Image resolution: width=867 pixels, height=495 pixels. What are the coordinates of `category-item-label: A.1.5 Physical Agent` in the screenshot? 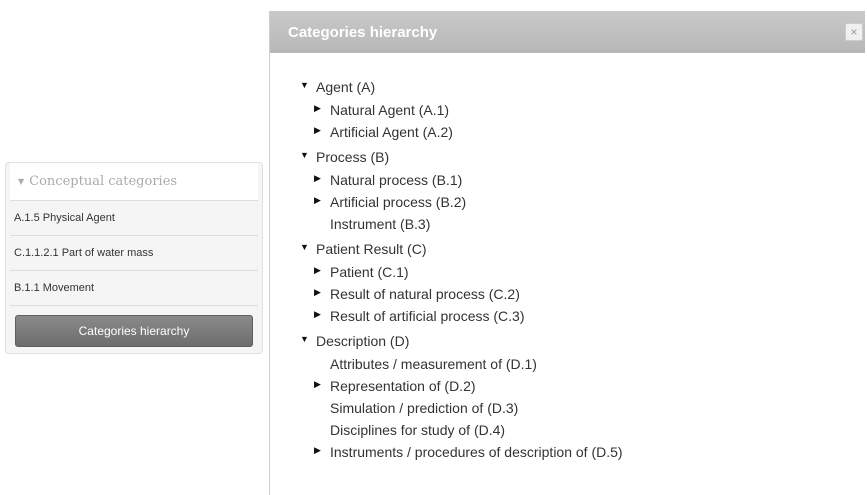 It's located at (64, 218).